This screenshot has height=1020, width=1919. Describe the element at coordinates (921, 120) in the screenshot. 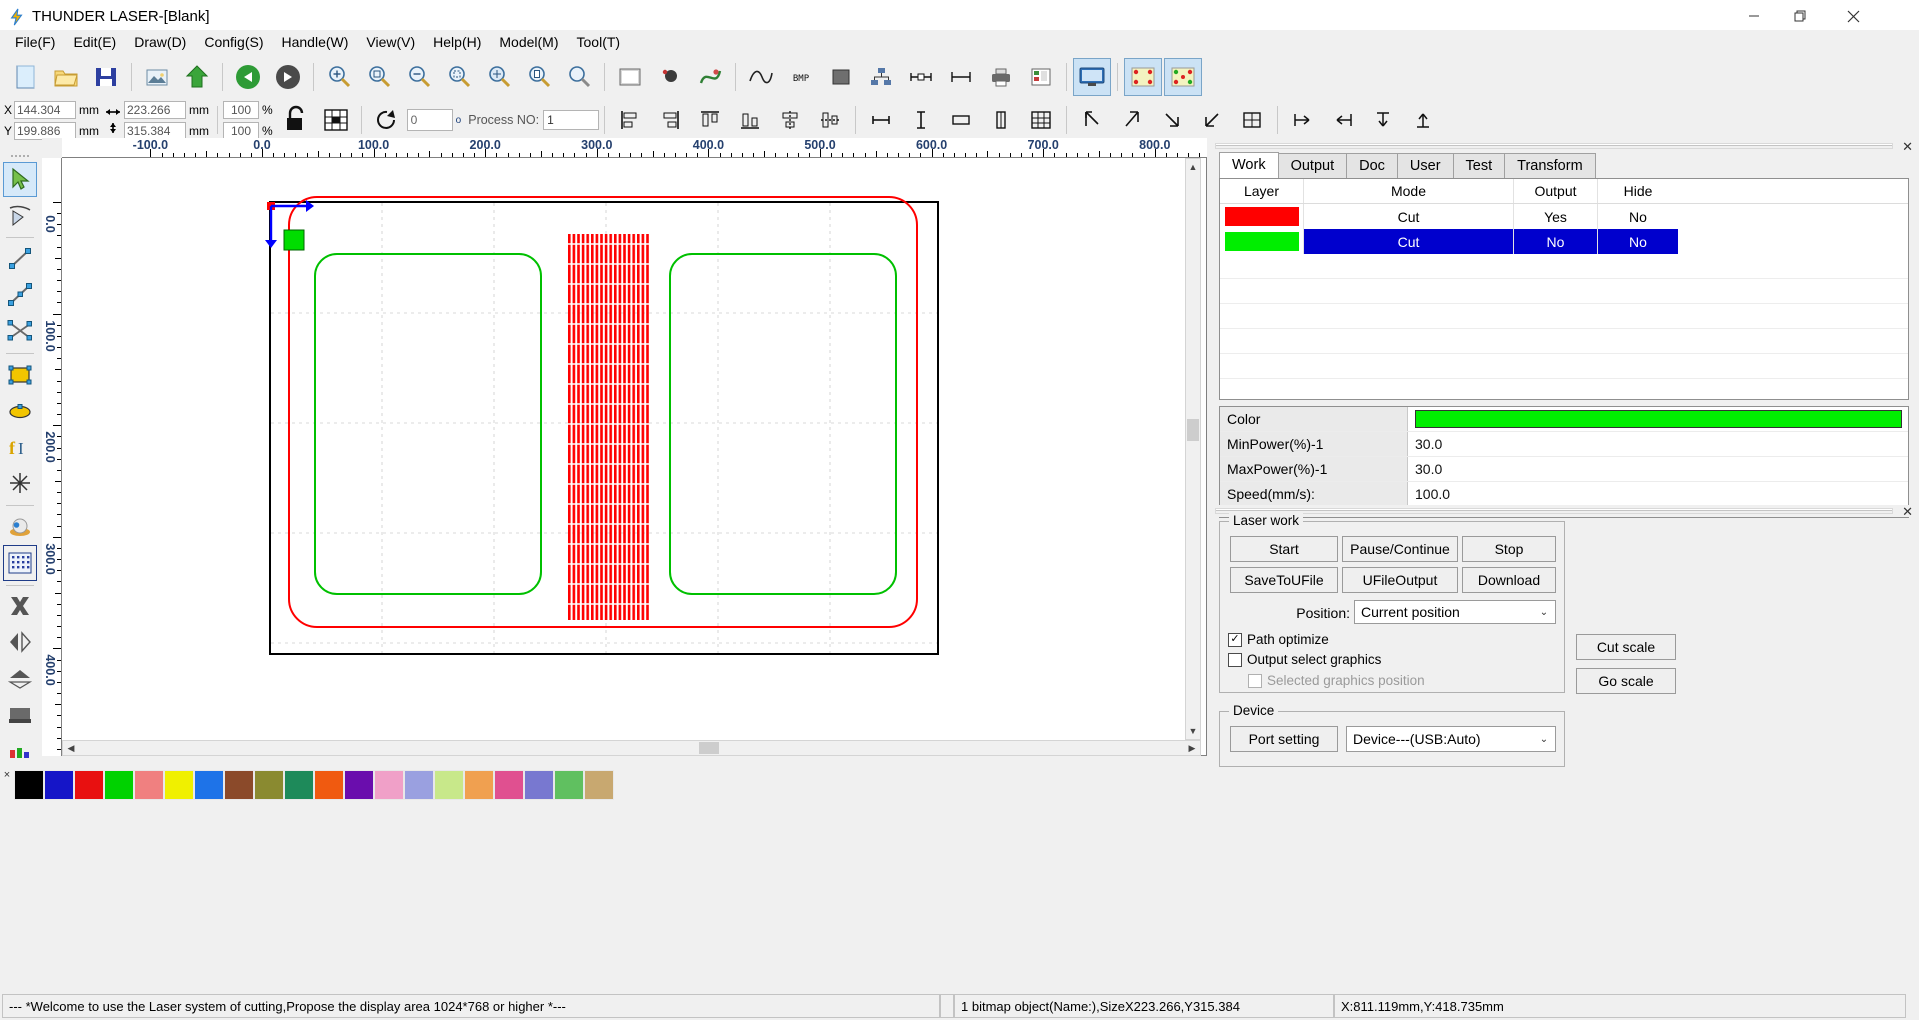

I see `same-height-button` at that location.